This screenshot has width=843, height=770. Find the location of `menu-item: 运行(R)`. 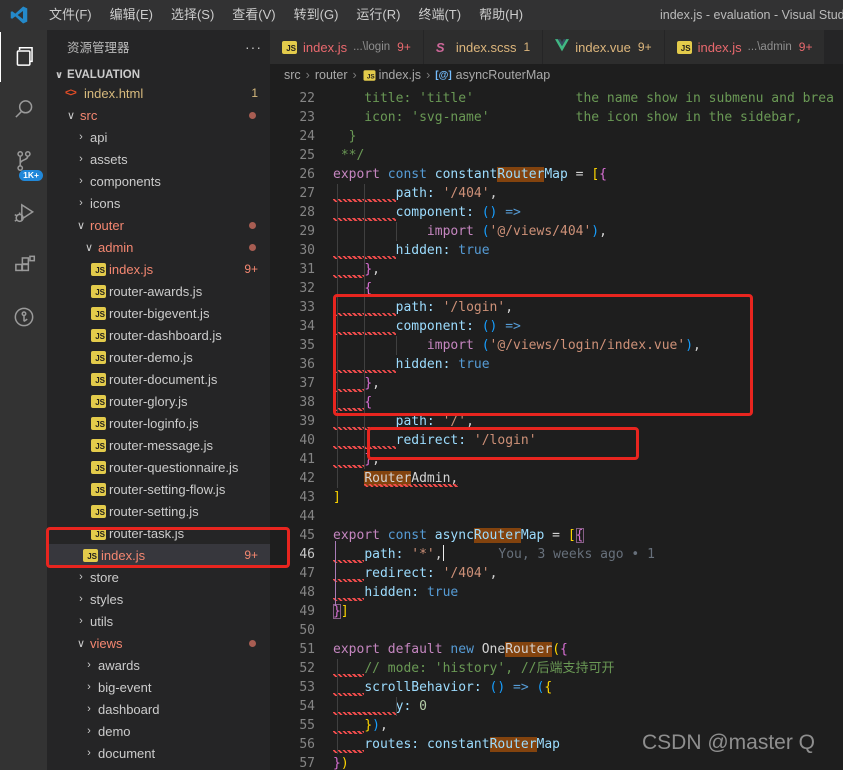

menu-item: 运行(R) is located at coordinates (378, 14).